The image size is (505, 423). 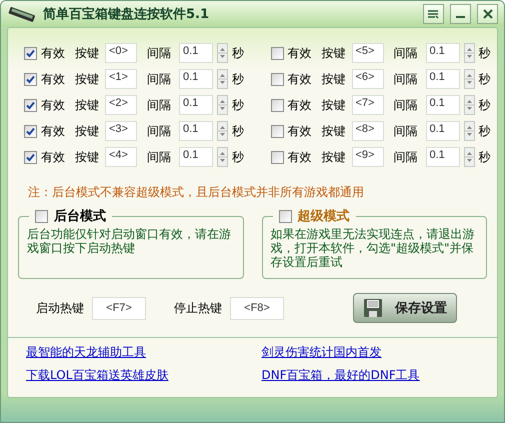 What do you see at coordinates (257, 308) in the screenshot?
I see `hotkey-field: <F8>` at bounding box center [257, 308].